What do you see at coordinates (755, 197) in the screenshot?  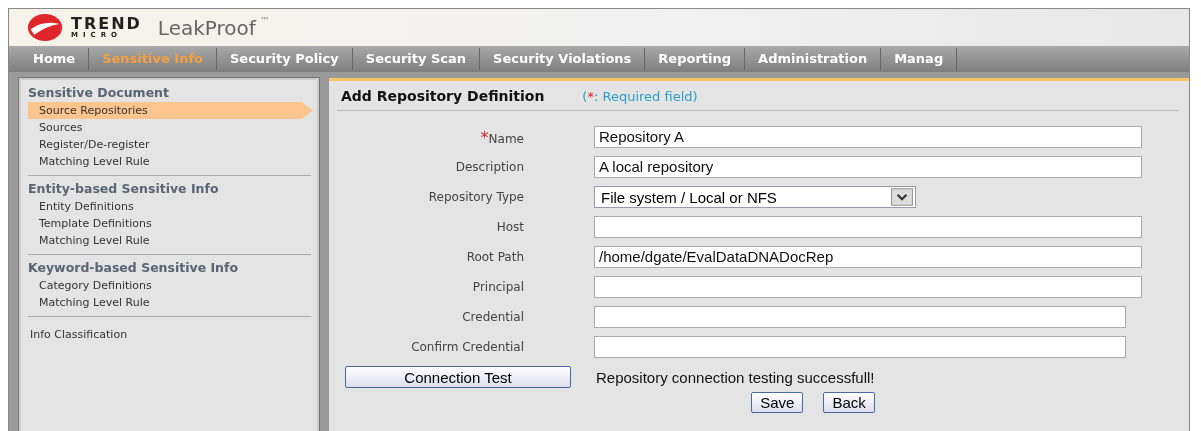 I see `dropdown-field: File system / Local or NFS` at bounding box center [755, 197].